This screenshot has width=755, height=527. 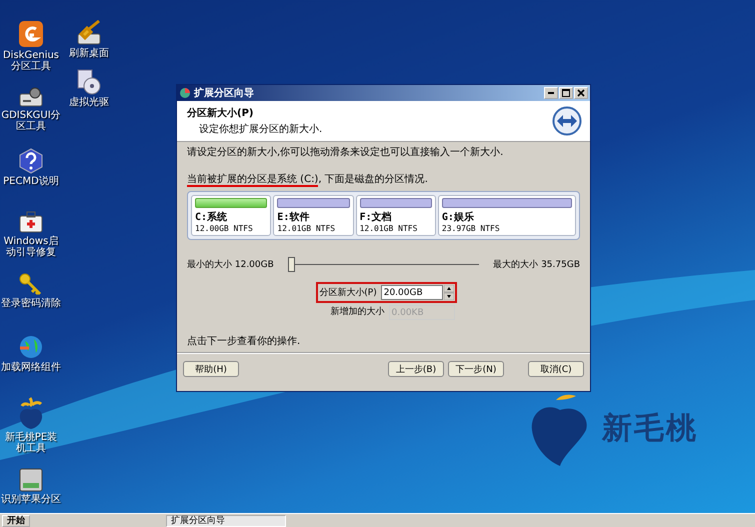 I want to click on drive-gear-icon, so click(x=31, y=97).